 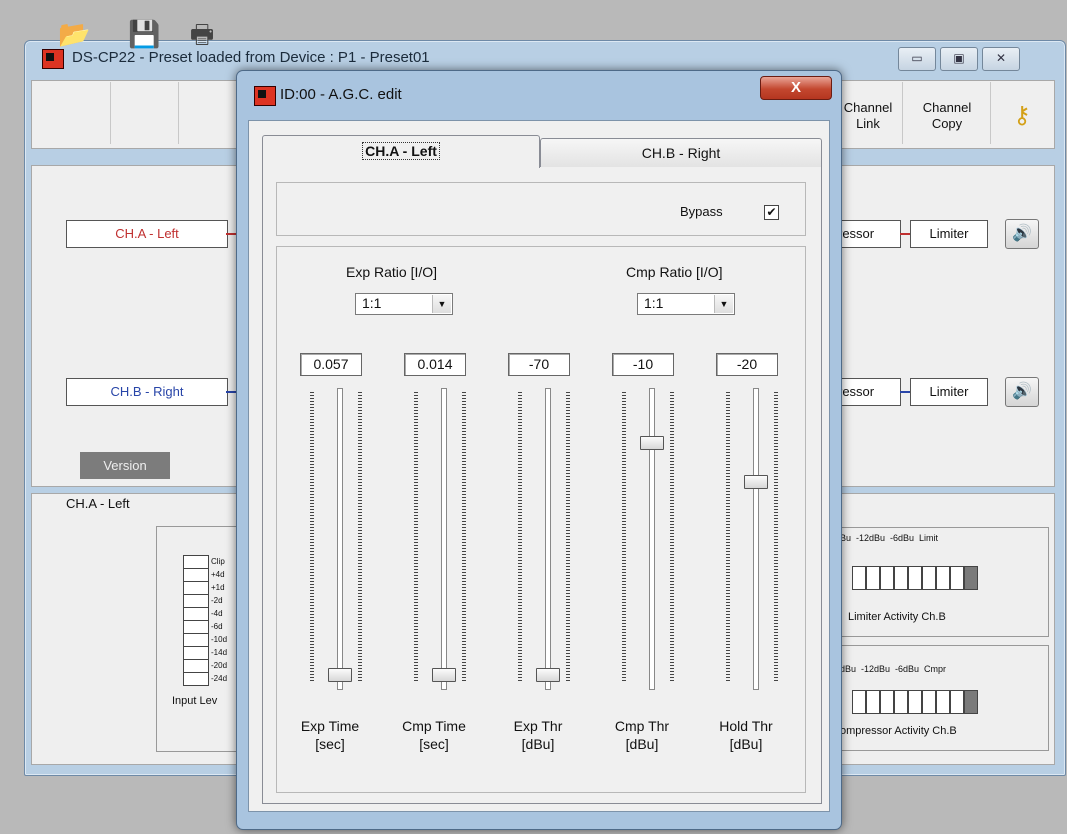 What do you see at coordinates (144, 34) in the screenshot?
I see `save-icon: 💾` at bounding box center [144, 34].